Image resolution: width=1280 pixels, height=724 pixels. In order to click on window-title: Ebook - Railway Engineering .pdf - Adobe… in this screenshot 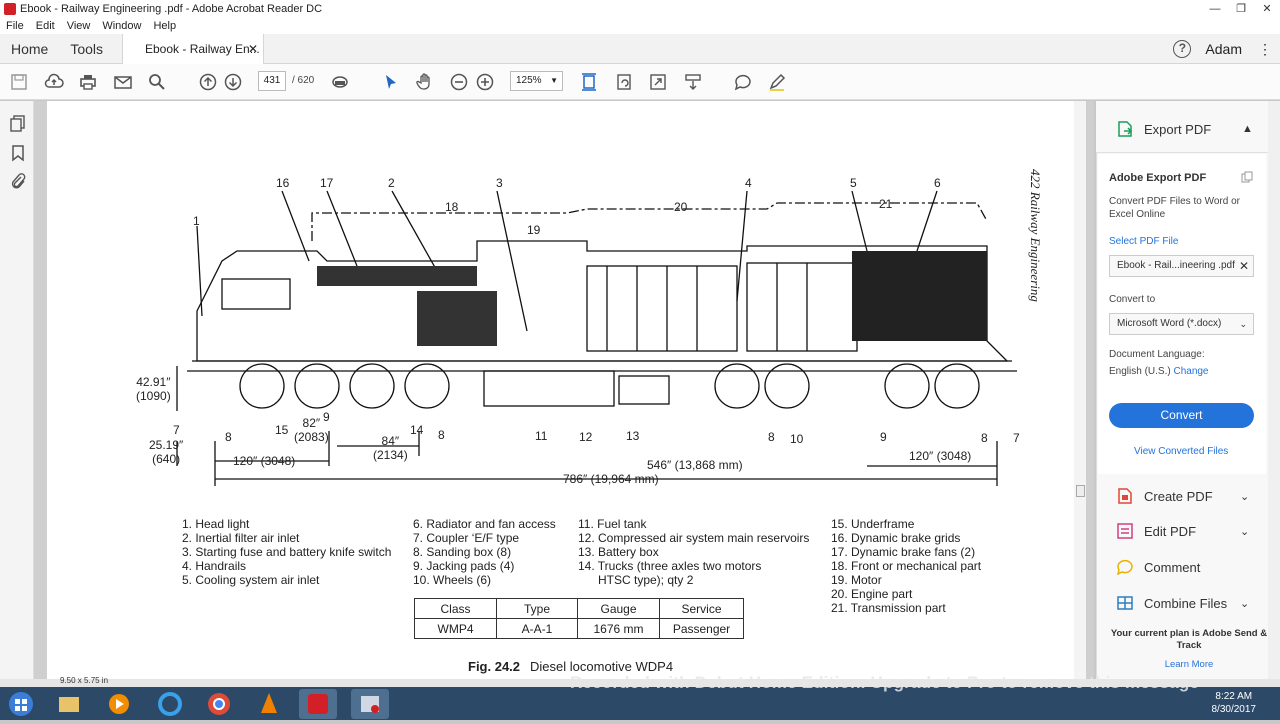, I will do `click(171, 9)`.